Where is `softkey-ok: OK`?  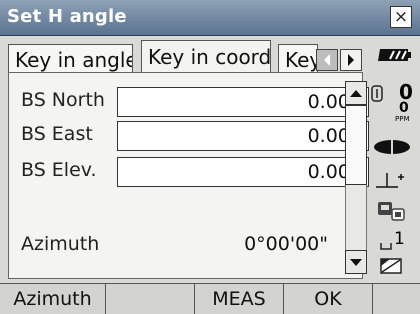 softkey-ok: OK is located at coordinates (328, 299).